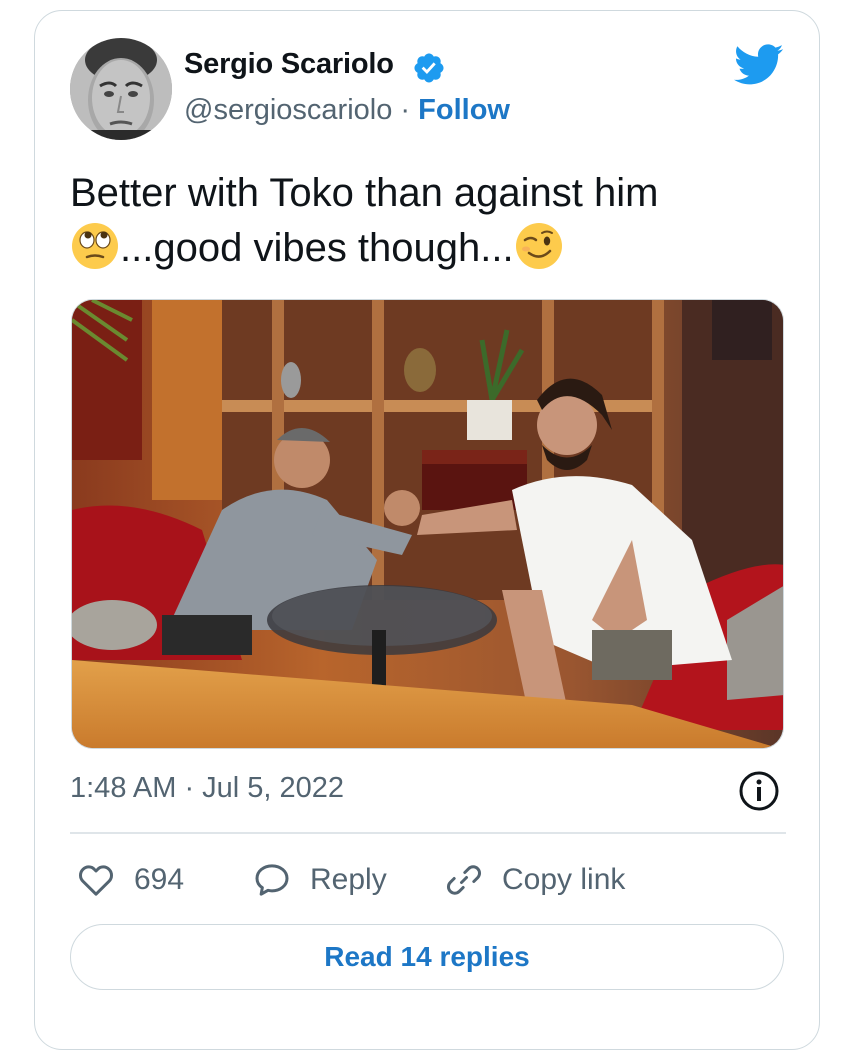 The height and width of the screenshot is (1050, 854). Describe the element at coordinates (759, 65) in the screenshot. I see `twitter-bird-icon` at that location.